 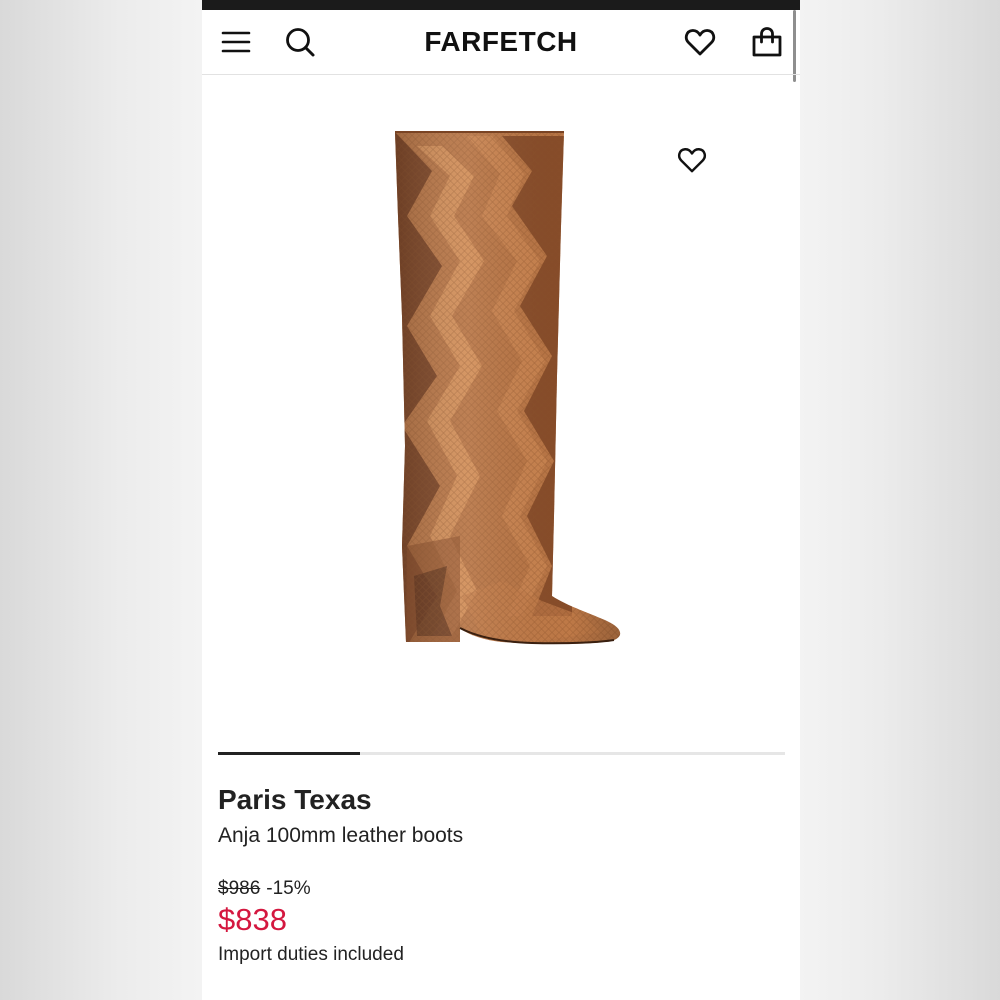 I want to click on product-brand: Paris Texas, so click(x=295, y=800).